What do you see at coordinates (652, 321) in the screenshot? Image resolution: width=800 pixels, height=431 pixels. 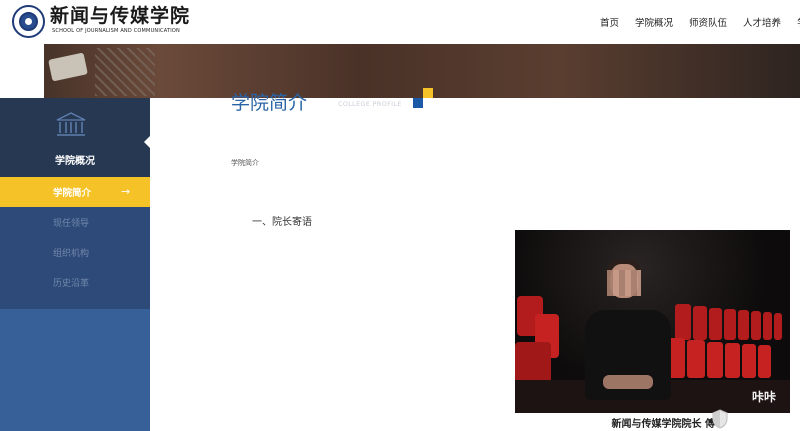 I see `dean-video-player: 咔咔` at bounding box center [652, 321].